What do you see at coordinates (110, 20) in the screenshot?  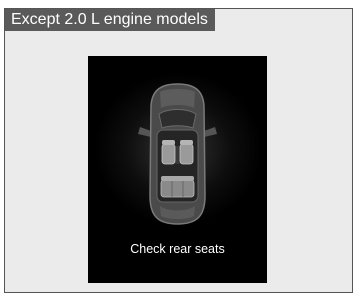 I see `section-header: Except 2.0 L engine models` at bounding box center [110, 20].